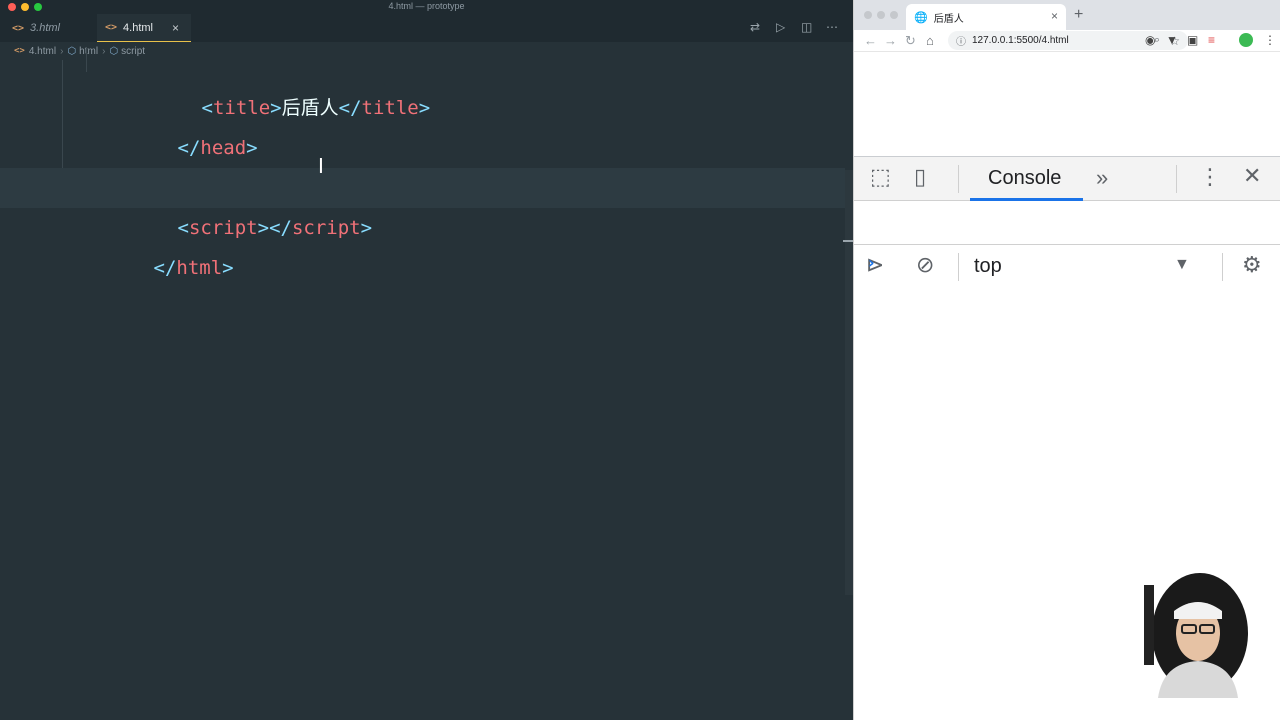 This screenshot has width=1280, height=720. What do you see at coordinates (1067, 104) in the screenshot?
I see `page-viewport` at bounding box center [1067, 104].